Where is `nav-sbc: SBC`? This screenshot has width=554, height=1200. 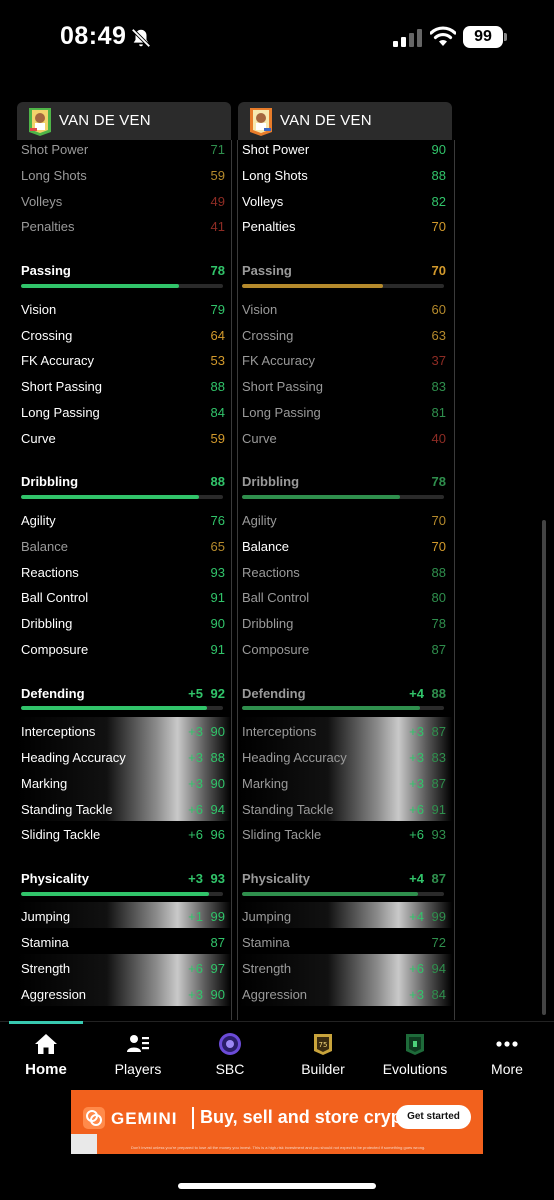
nav-sbc: SBC is located at coordinates (230, 1053).